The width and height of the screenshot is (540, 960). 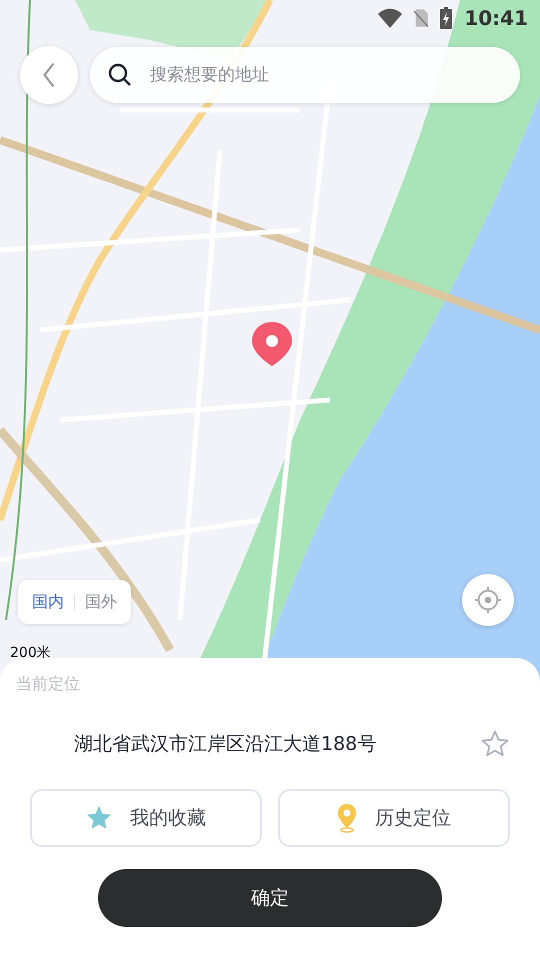 I want to click on address-text: 湖北省武汉市江岸区沿江大道188号, so click(x=225, y=744).